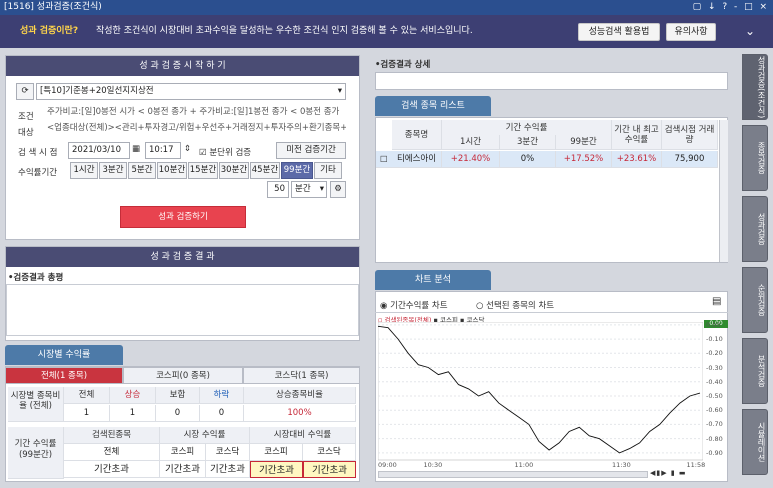  I want to click on return-line-chart, so click(540, 391).